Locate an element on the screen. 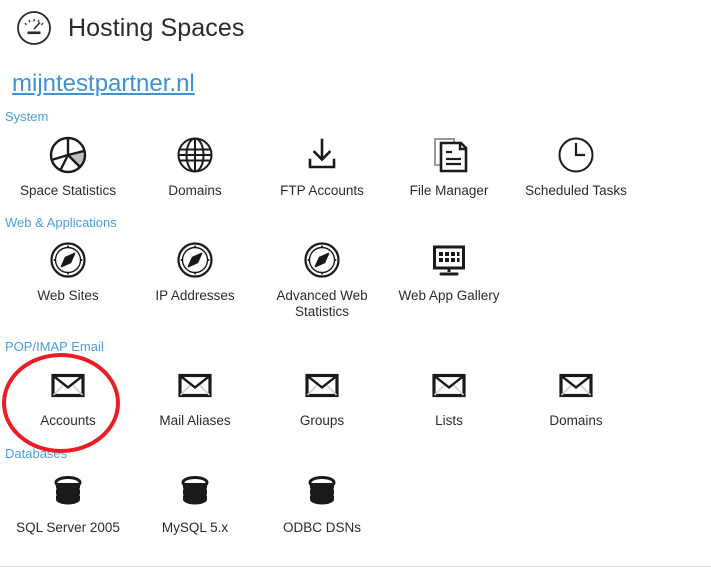 This screenshot has height=572, width=711. clock-icon is located at coordinates (576, 155).